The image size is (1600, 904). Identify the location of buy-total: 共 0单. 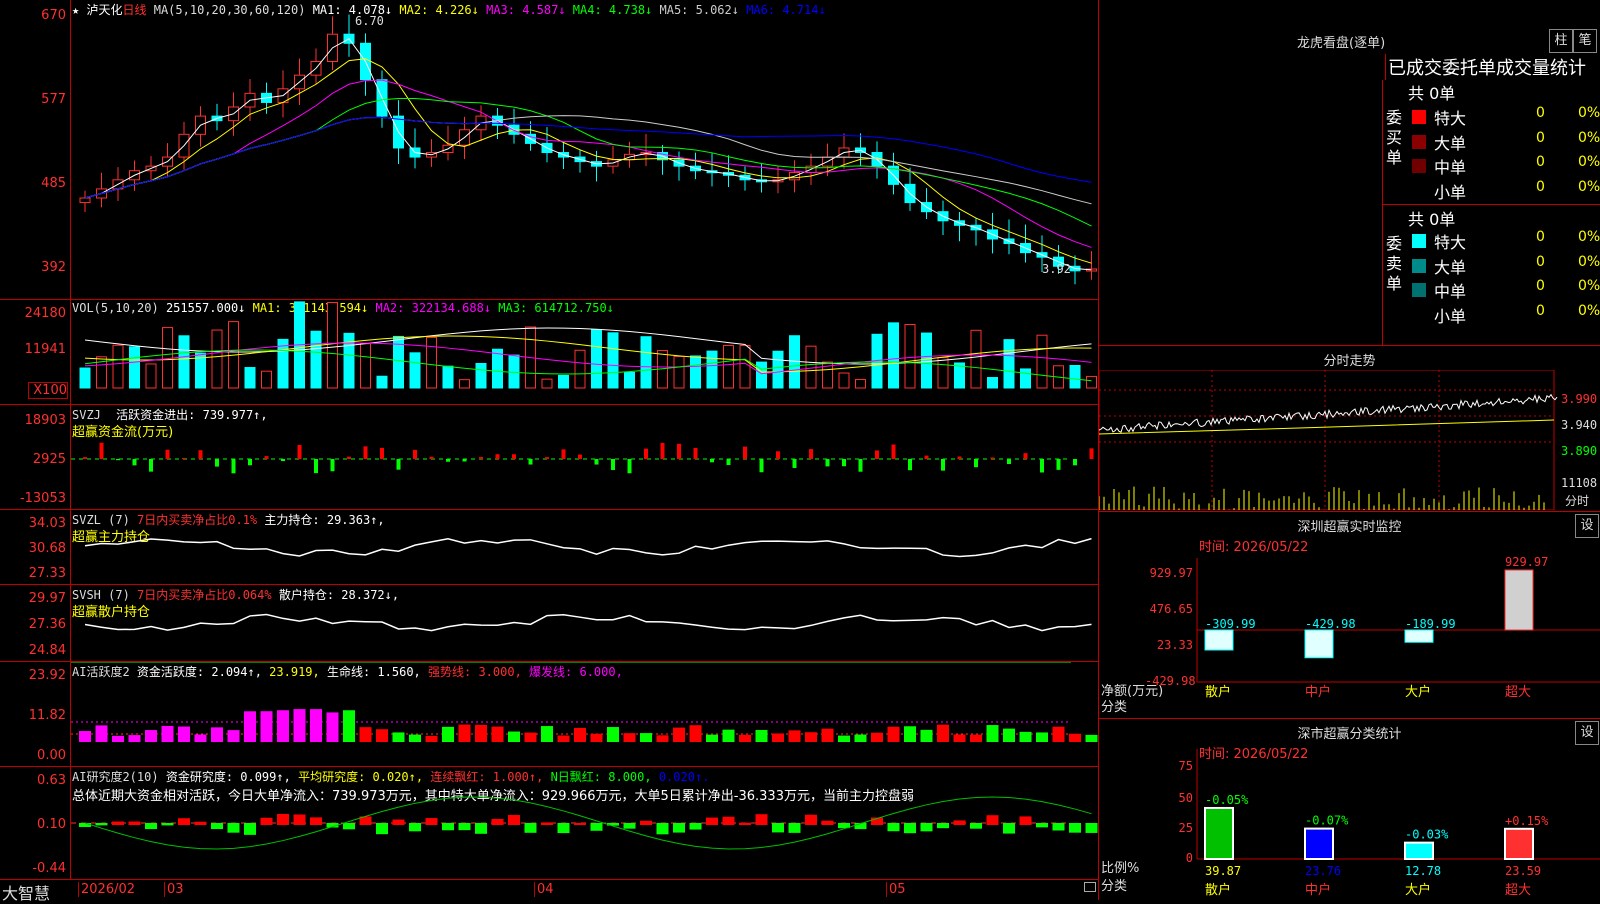
(1432, 93).